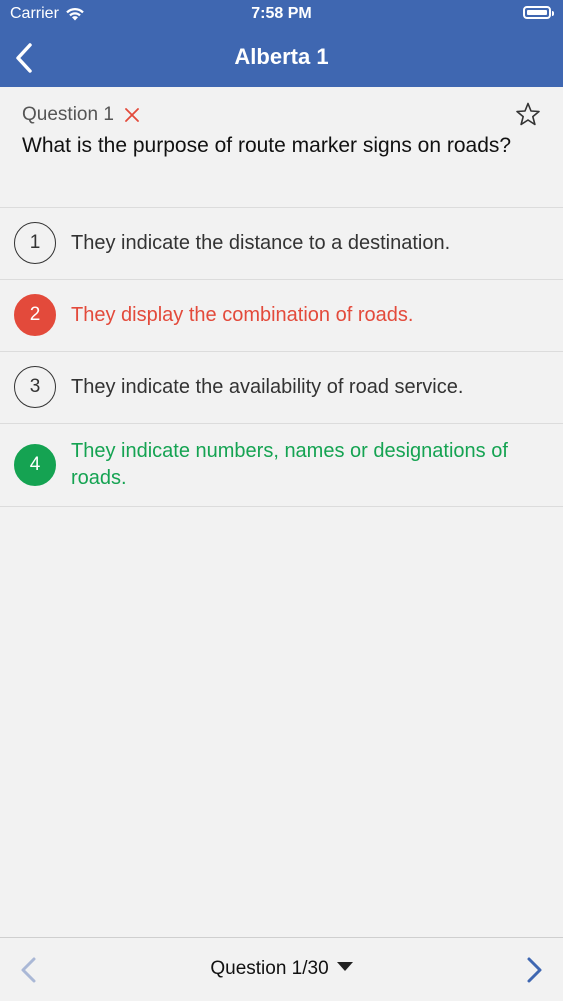 This screenshot has height=1001, width=563. I want to click on top-bar: Carrier 7:58 PM Alberta 1, so click(281, 43).